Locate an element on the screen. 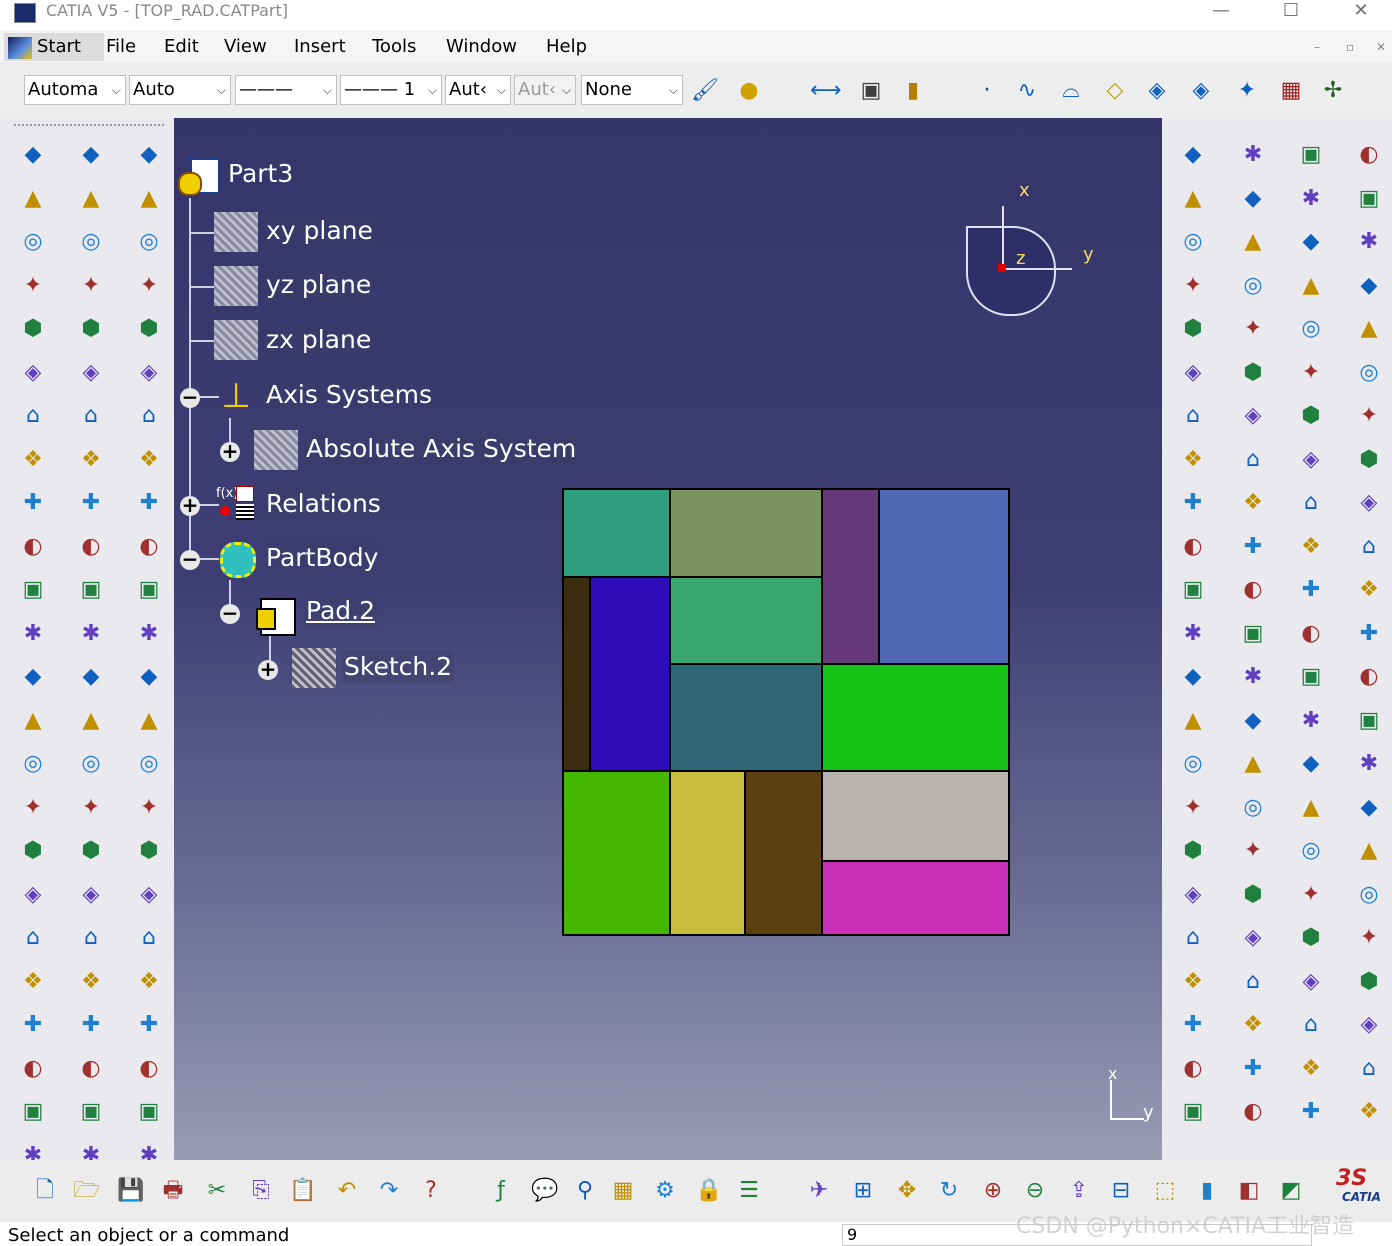  measure-inertia-icon: ▮ is located at coordinates (913, 91).